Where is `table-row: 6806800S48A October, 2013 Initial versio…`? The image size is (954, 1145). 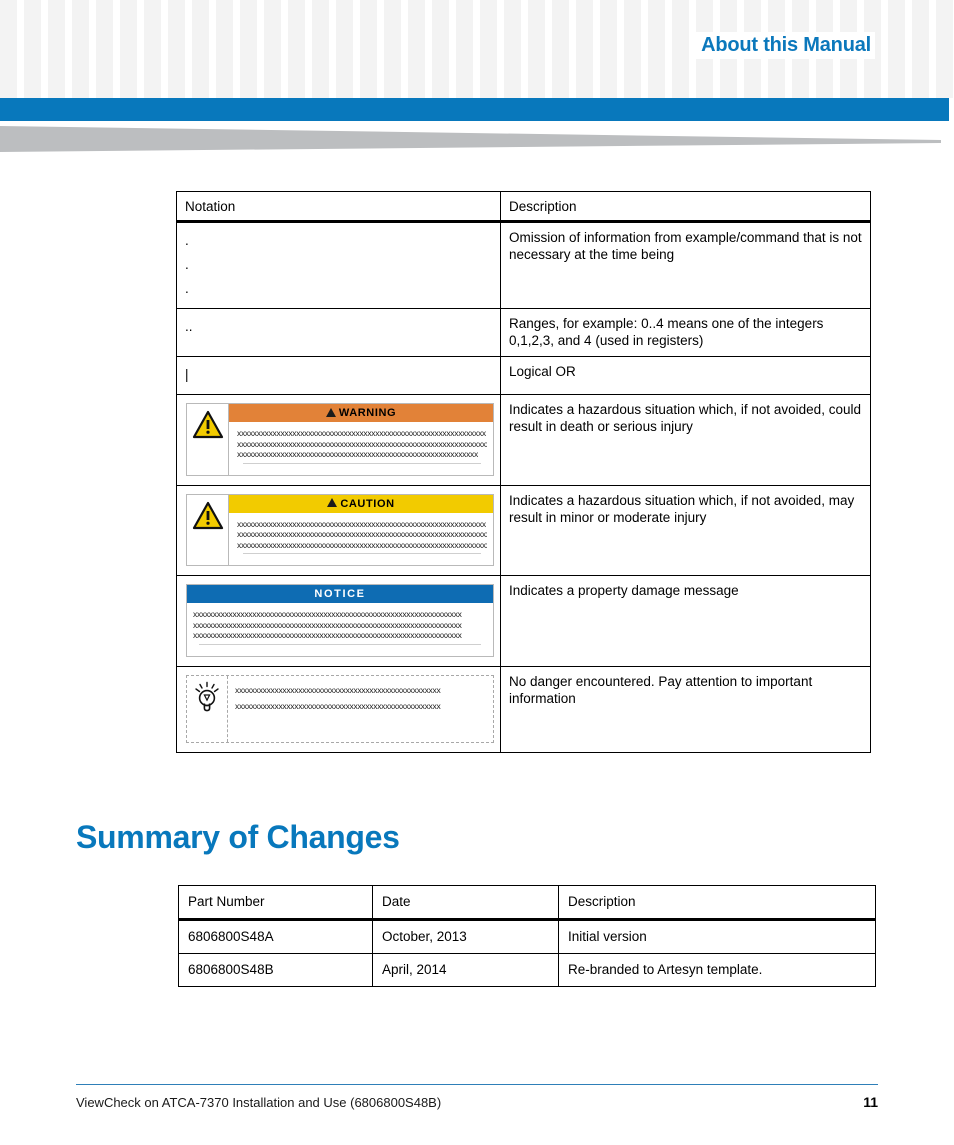
table-row: 6806800S48A October, 2013 Initial versio… is located at coordinates (527, 936).